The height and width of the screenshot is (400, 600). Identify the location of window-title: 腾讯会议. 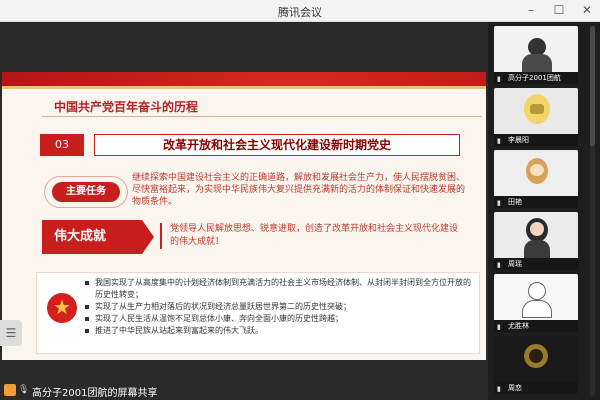
(300, 12).